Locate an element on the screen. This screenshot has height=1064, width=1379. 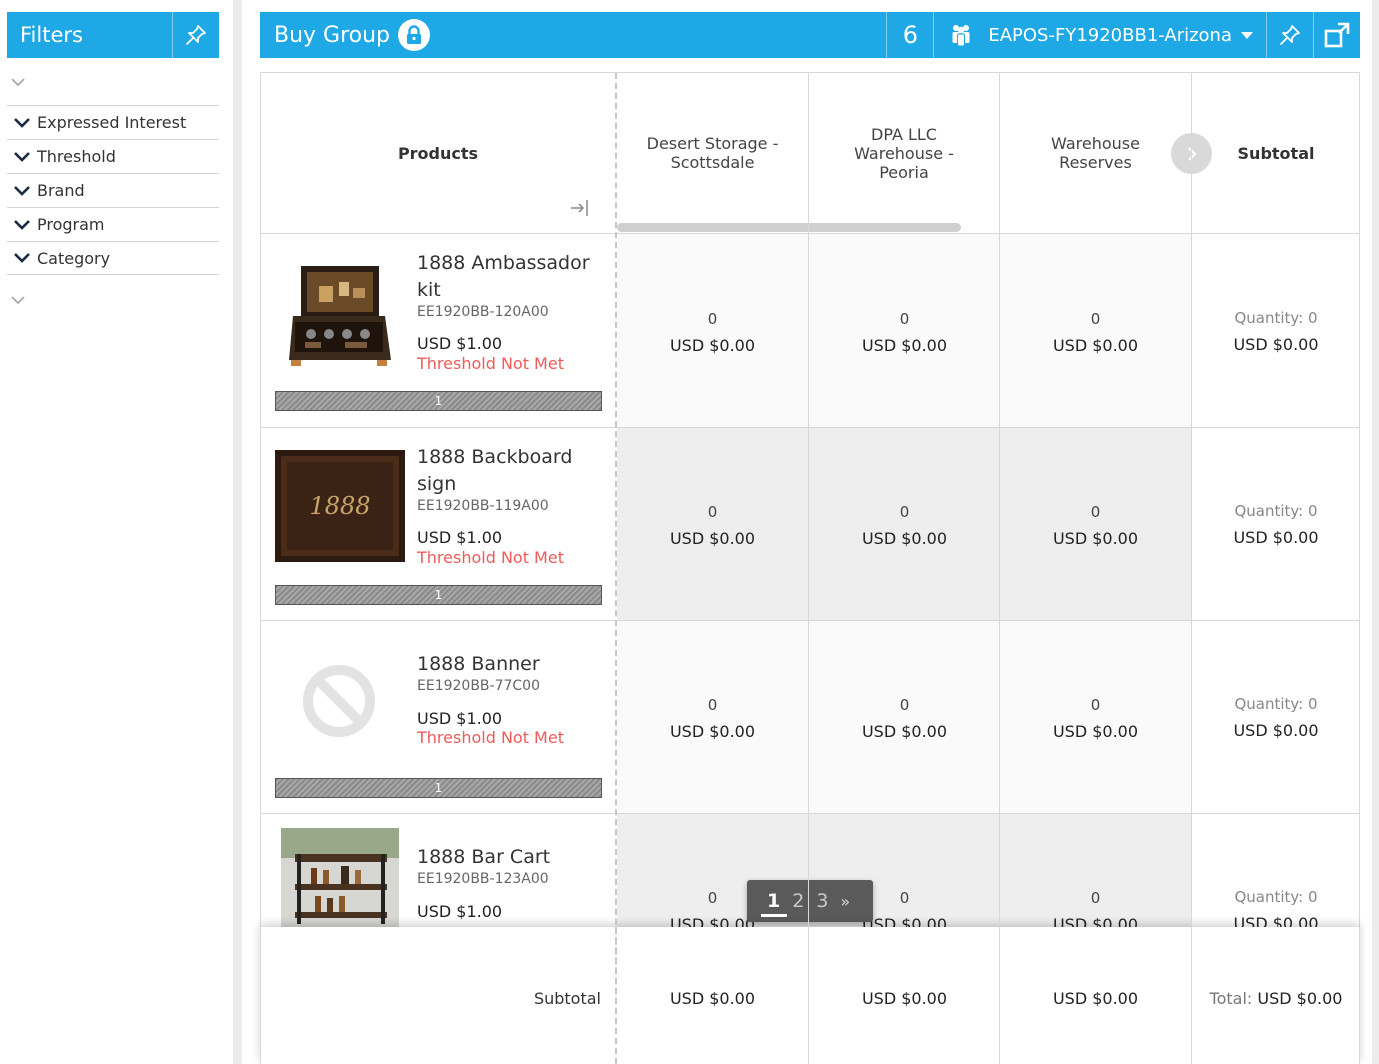
padlock-glyph is located at coordinates (414, 34).